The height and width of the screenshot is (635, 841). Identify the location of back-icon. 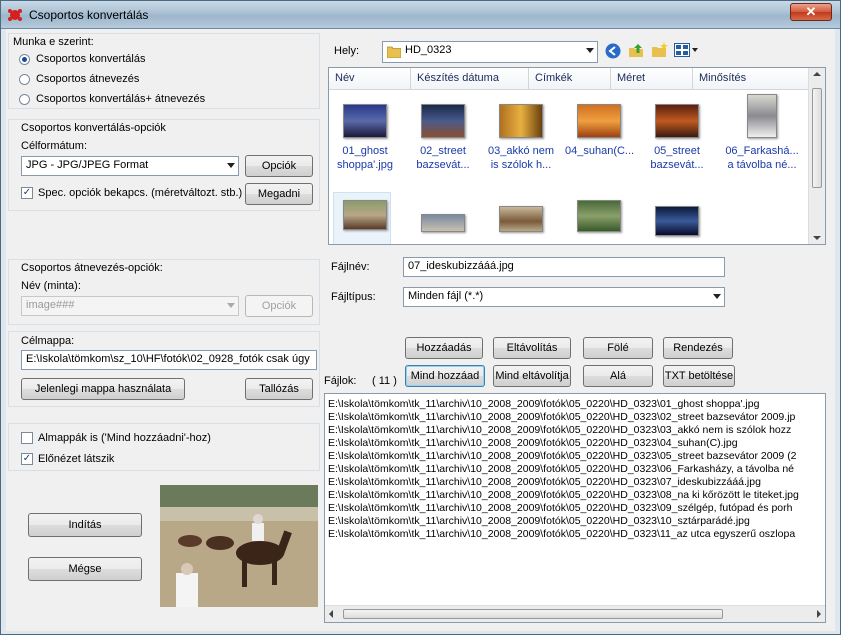
(613, 51).